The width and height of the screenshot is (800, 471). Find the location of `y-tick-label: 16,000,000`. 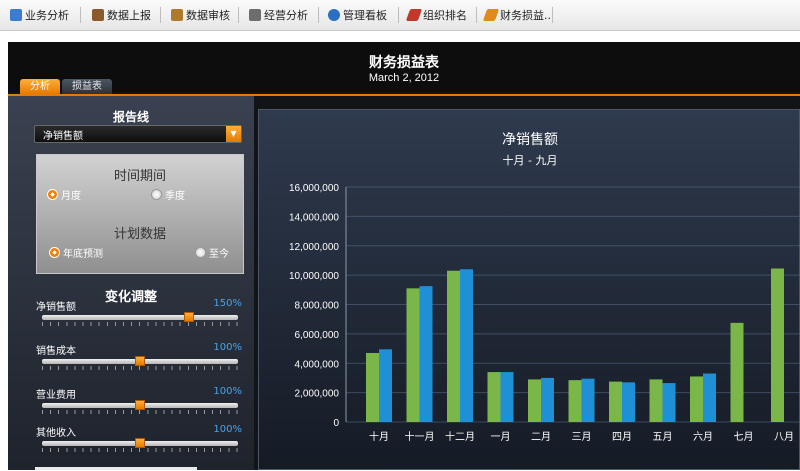

y-tick-label: 16,000,000 is located at coordinates (314, 188).